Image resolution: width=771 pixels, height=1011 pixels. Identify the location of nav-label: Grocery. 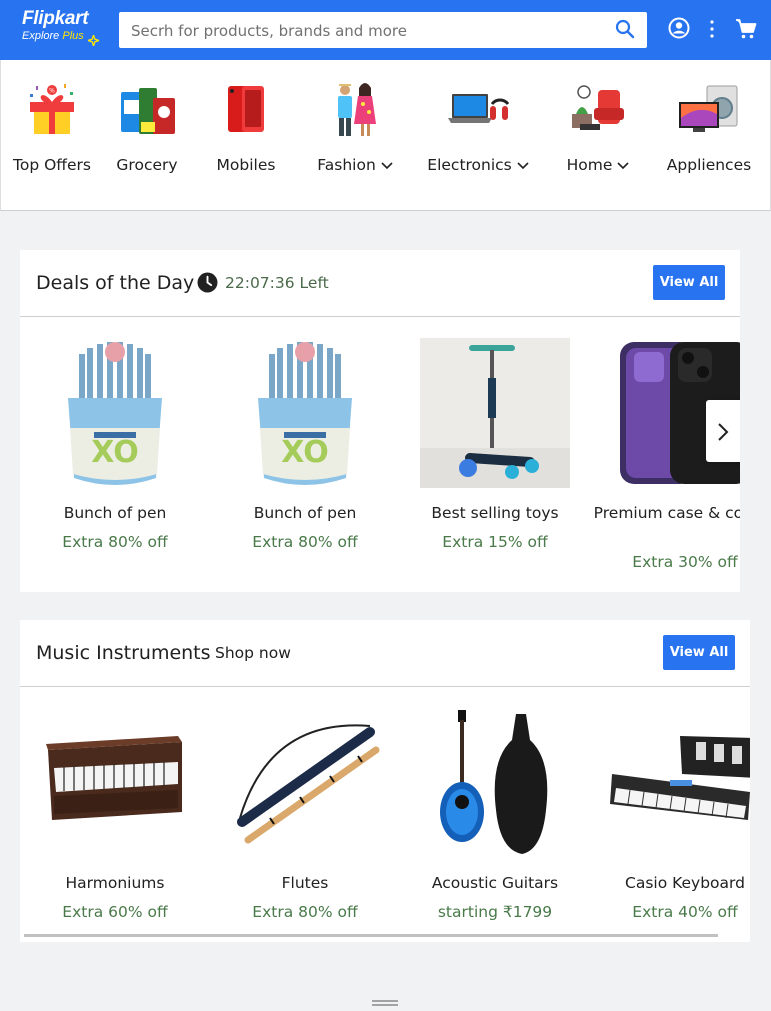
(147, 165).